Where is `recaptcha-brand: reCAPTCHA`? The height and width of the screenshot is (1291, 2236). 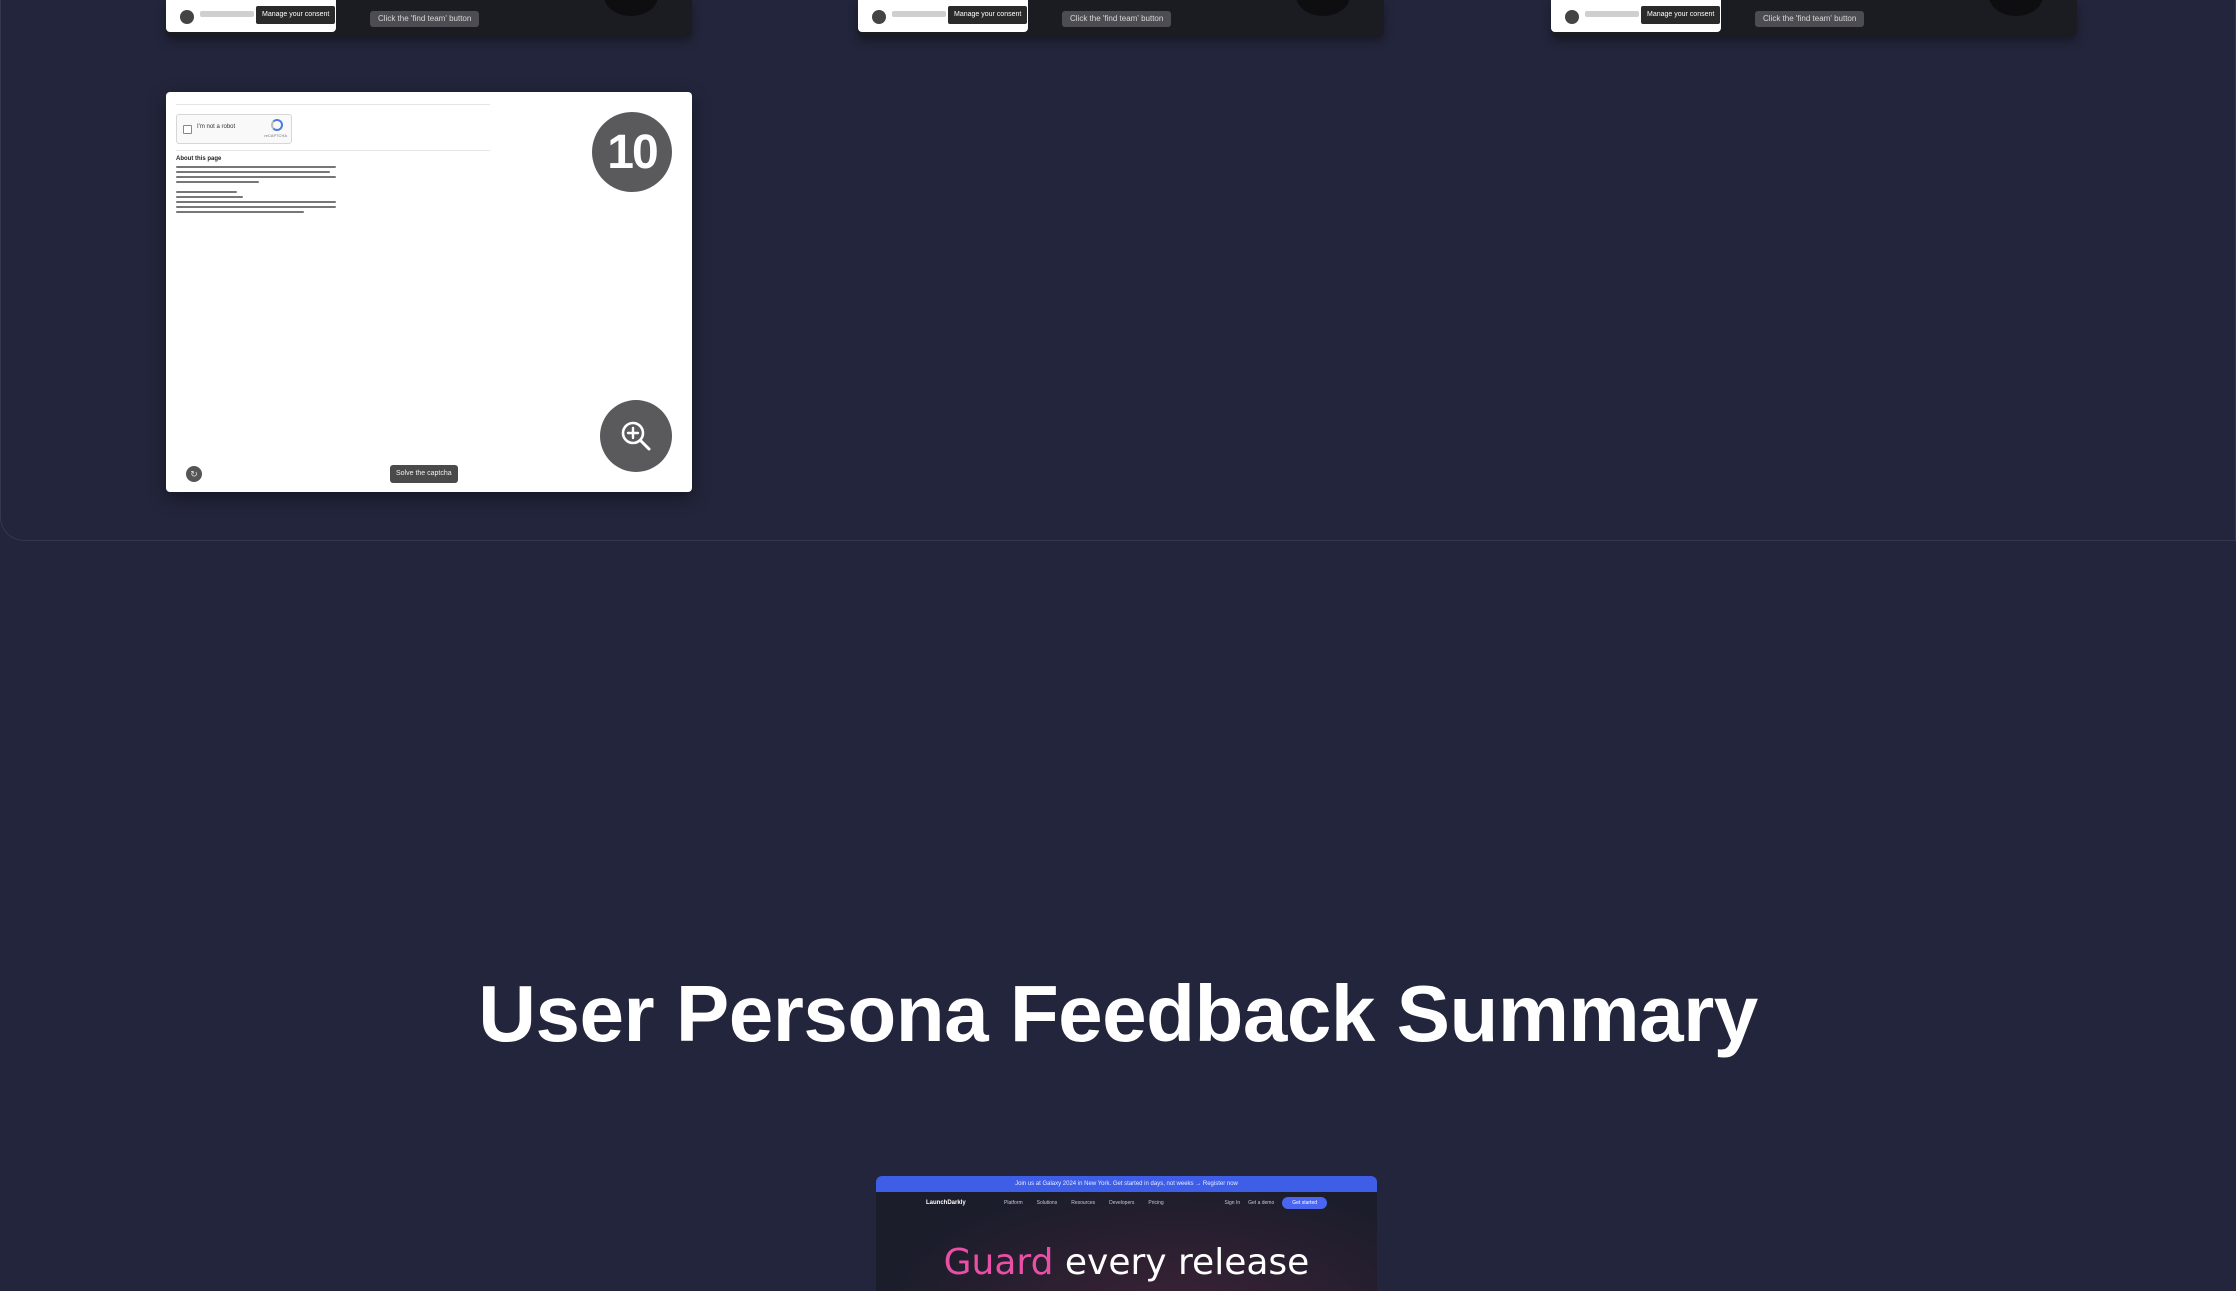
recaptcha-brand: reCAPTCHA is located at coordinates (275, 135).